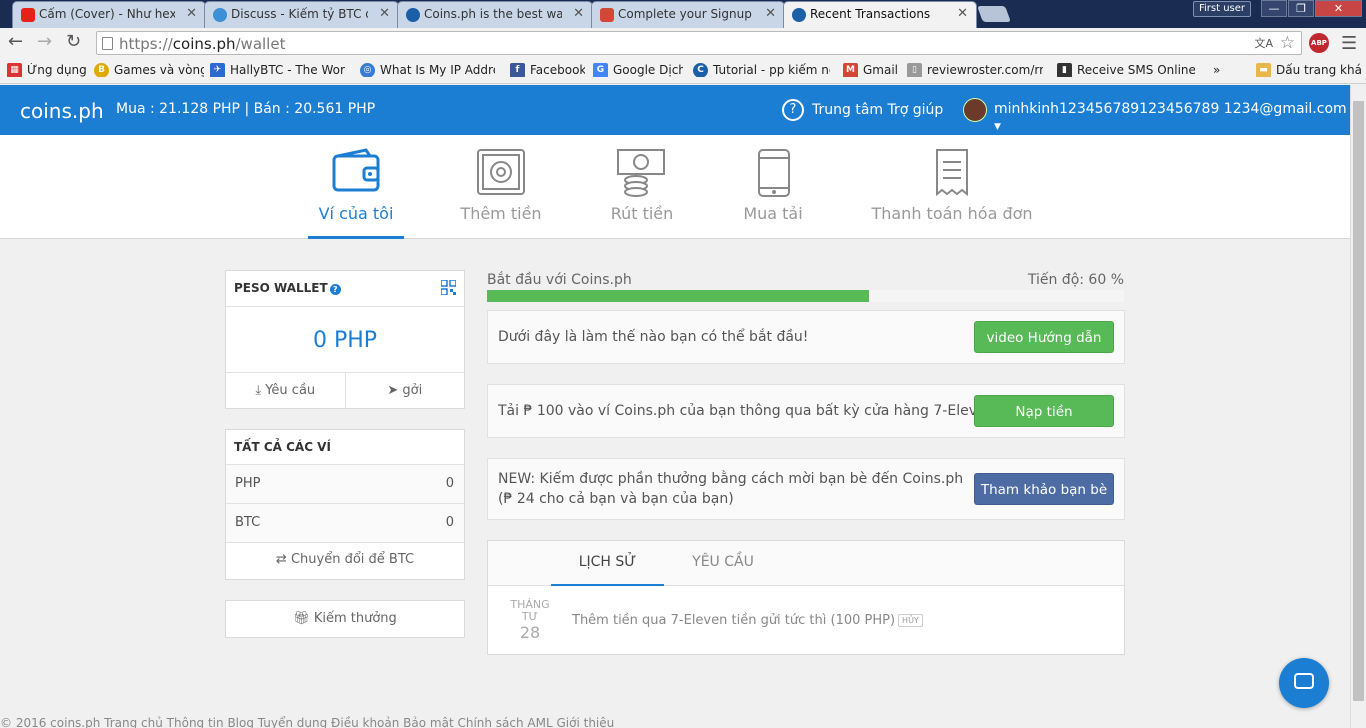  What do you see at coordinates (62, 111) in the screenshot?
I see `logo: coins.ph` at bounding box center [62, 111].